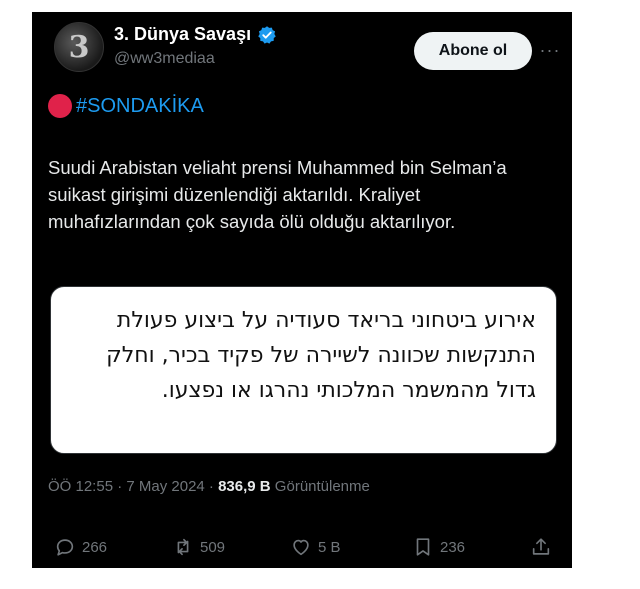  What do you see at coordinates (183, 547) in the screenshot?
I see `repost-icon` at bounding box center [183, 547].